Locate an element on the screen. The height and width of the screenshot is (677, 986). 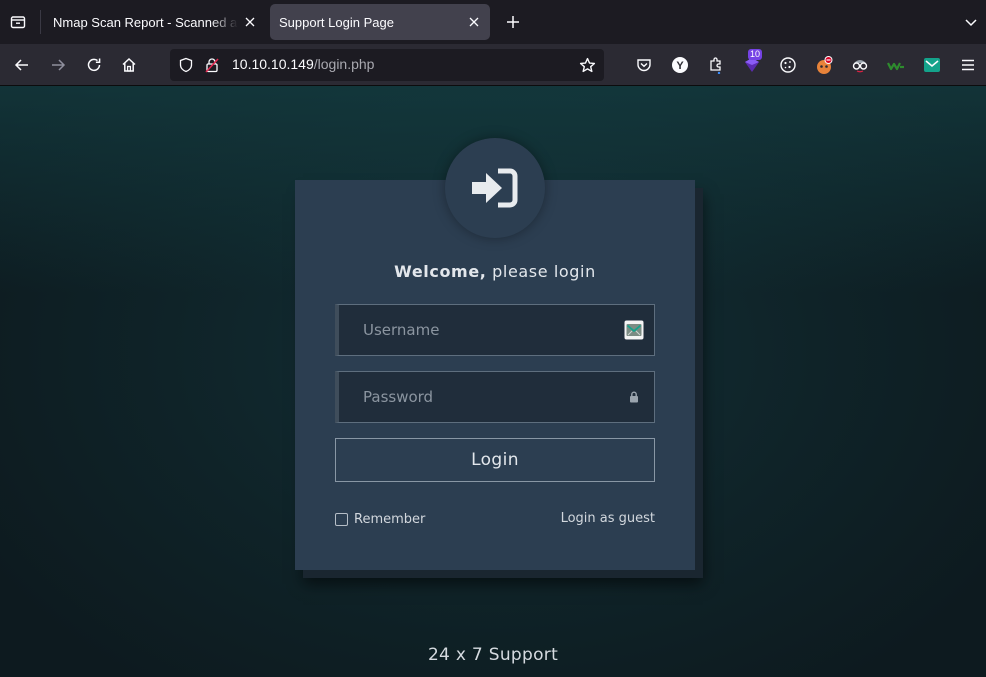
forward-button is located at coordinates (58, 65).